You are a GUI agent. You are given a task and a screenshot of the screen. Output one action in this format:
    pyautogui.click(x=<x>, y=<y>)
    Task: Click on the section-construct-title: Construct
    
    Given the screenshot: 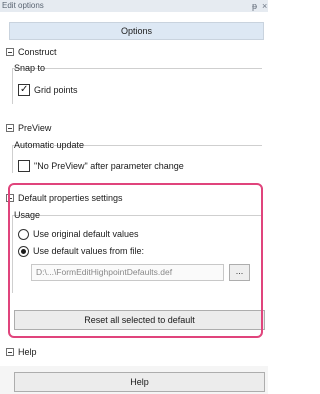 What is the action you would take?
    pyautogui.click(x=37, y=52)
    